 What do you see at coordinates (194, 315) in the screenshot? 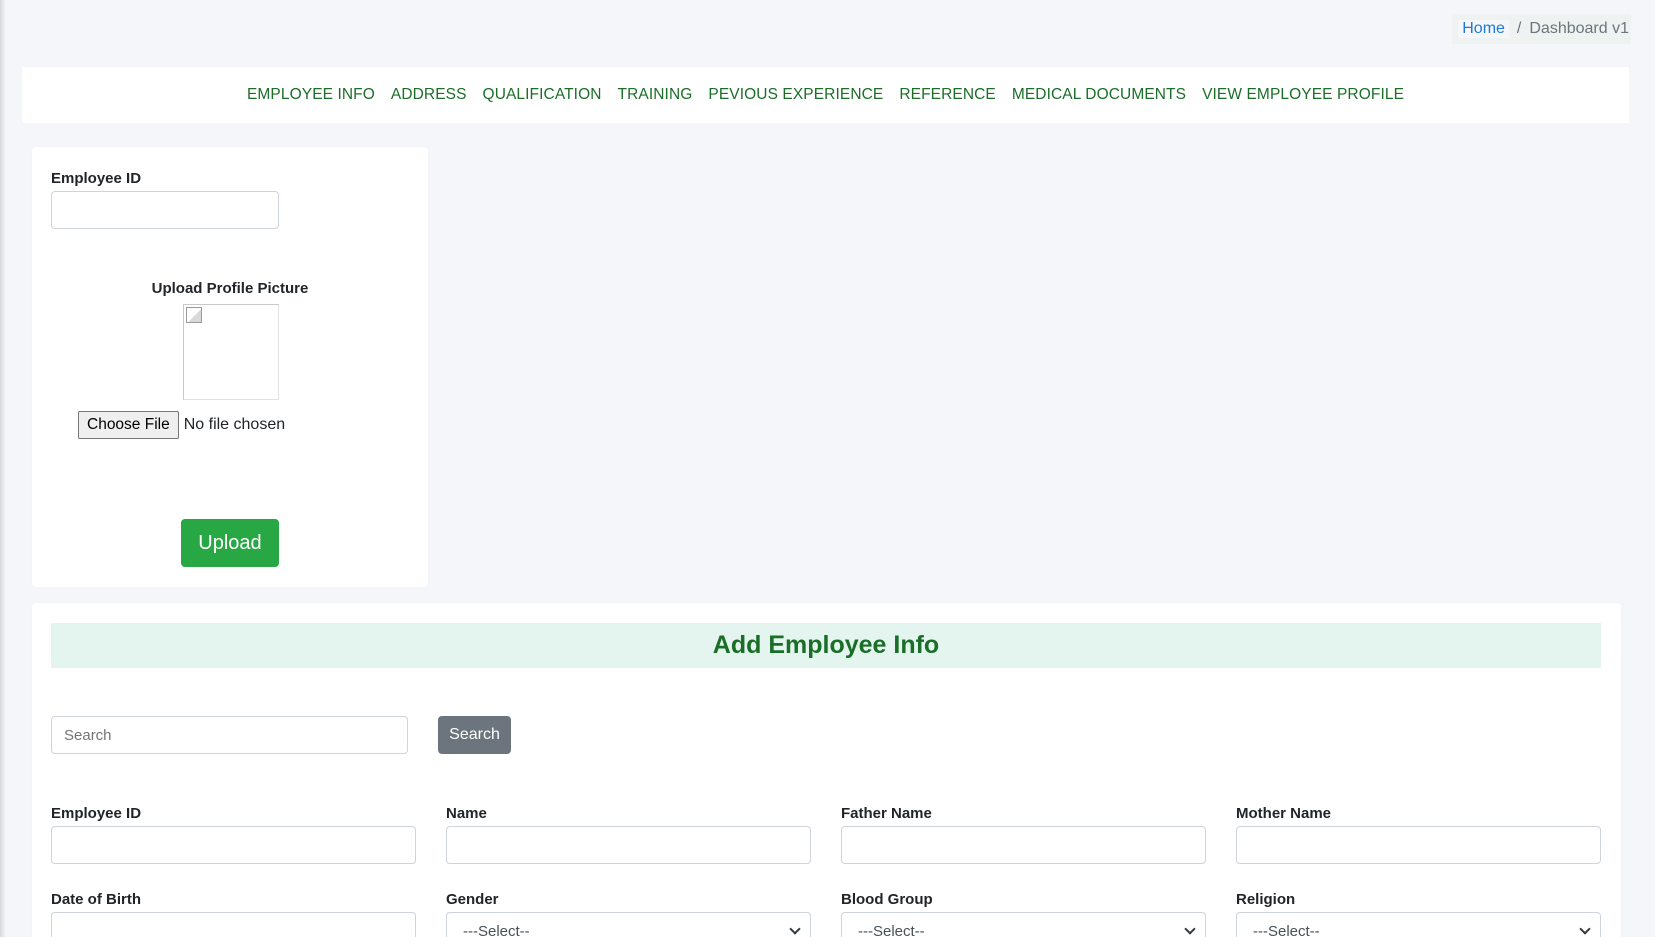
I see `broken-image-icon` at bounding box center [194, 315].